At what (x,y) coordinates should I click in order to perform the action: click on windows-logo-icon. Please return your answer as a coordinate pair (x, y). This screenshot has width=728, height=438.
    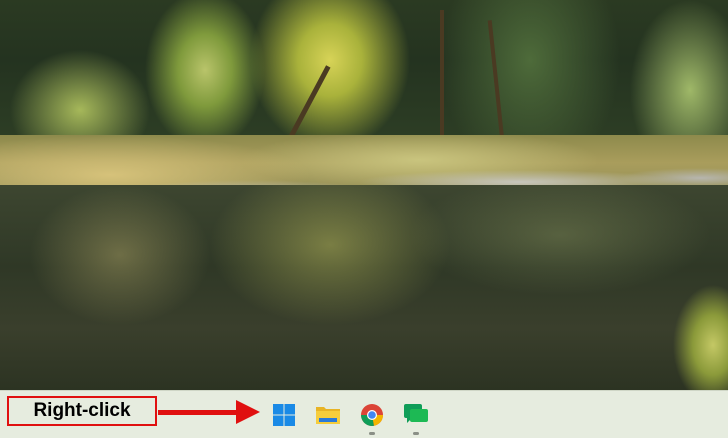
    Looking at the image, I should click on (284, 415).